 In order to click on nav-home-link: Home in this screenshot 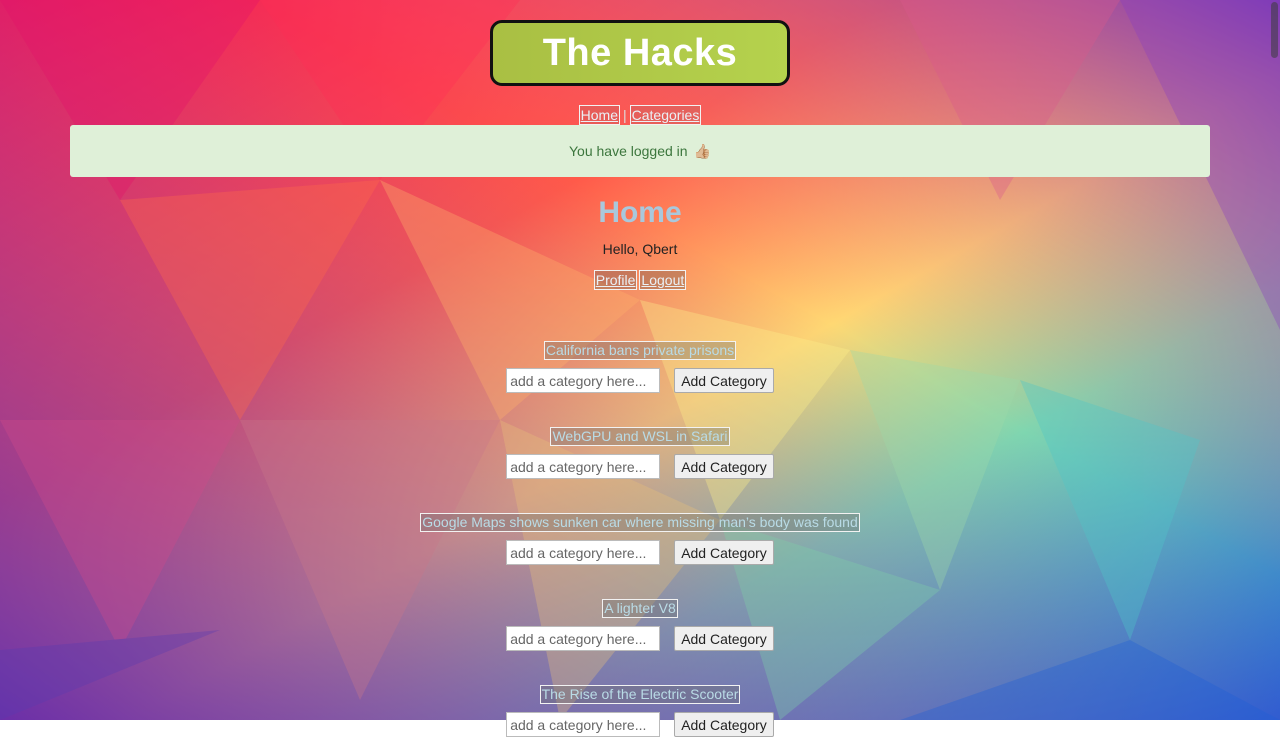, I will do `click(599, 115)`.